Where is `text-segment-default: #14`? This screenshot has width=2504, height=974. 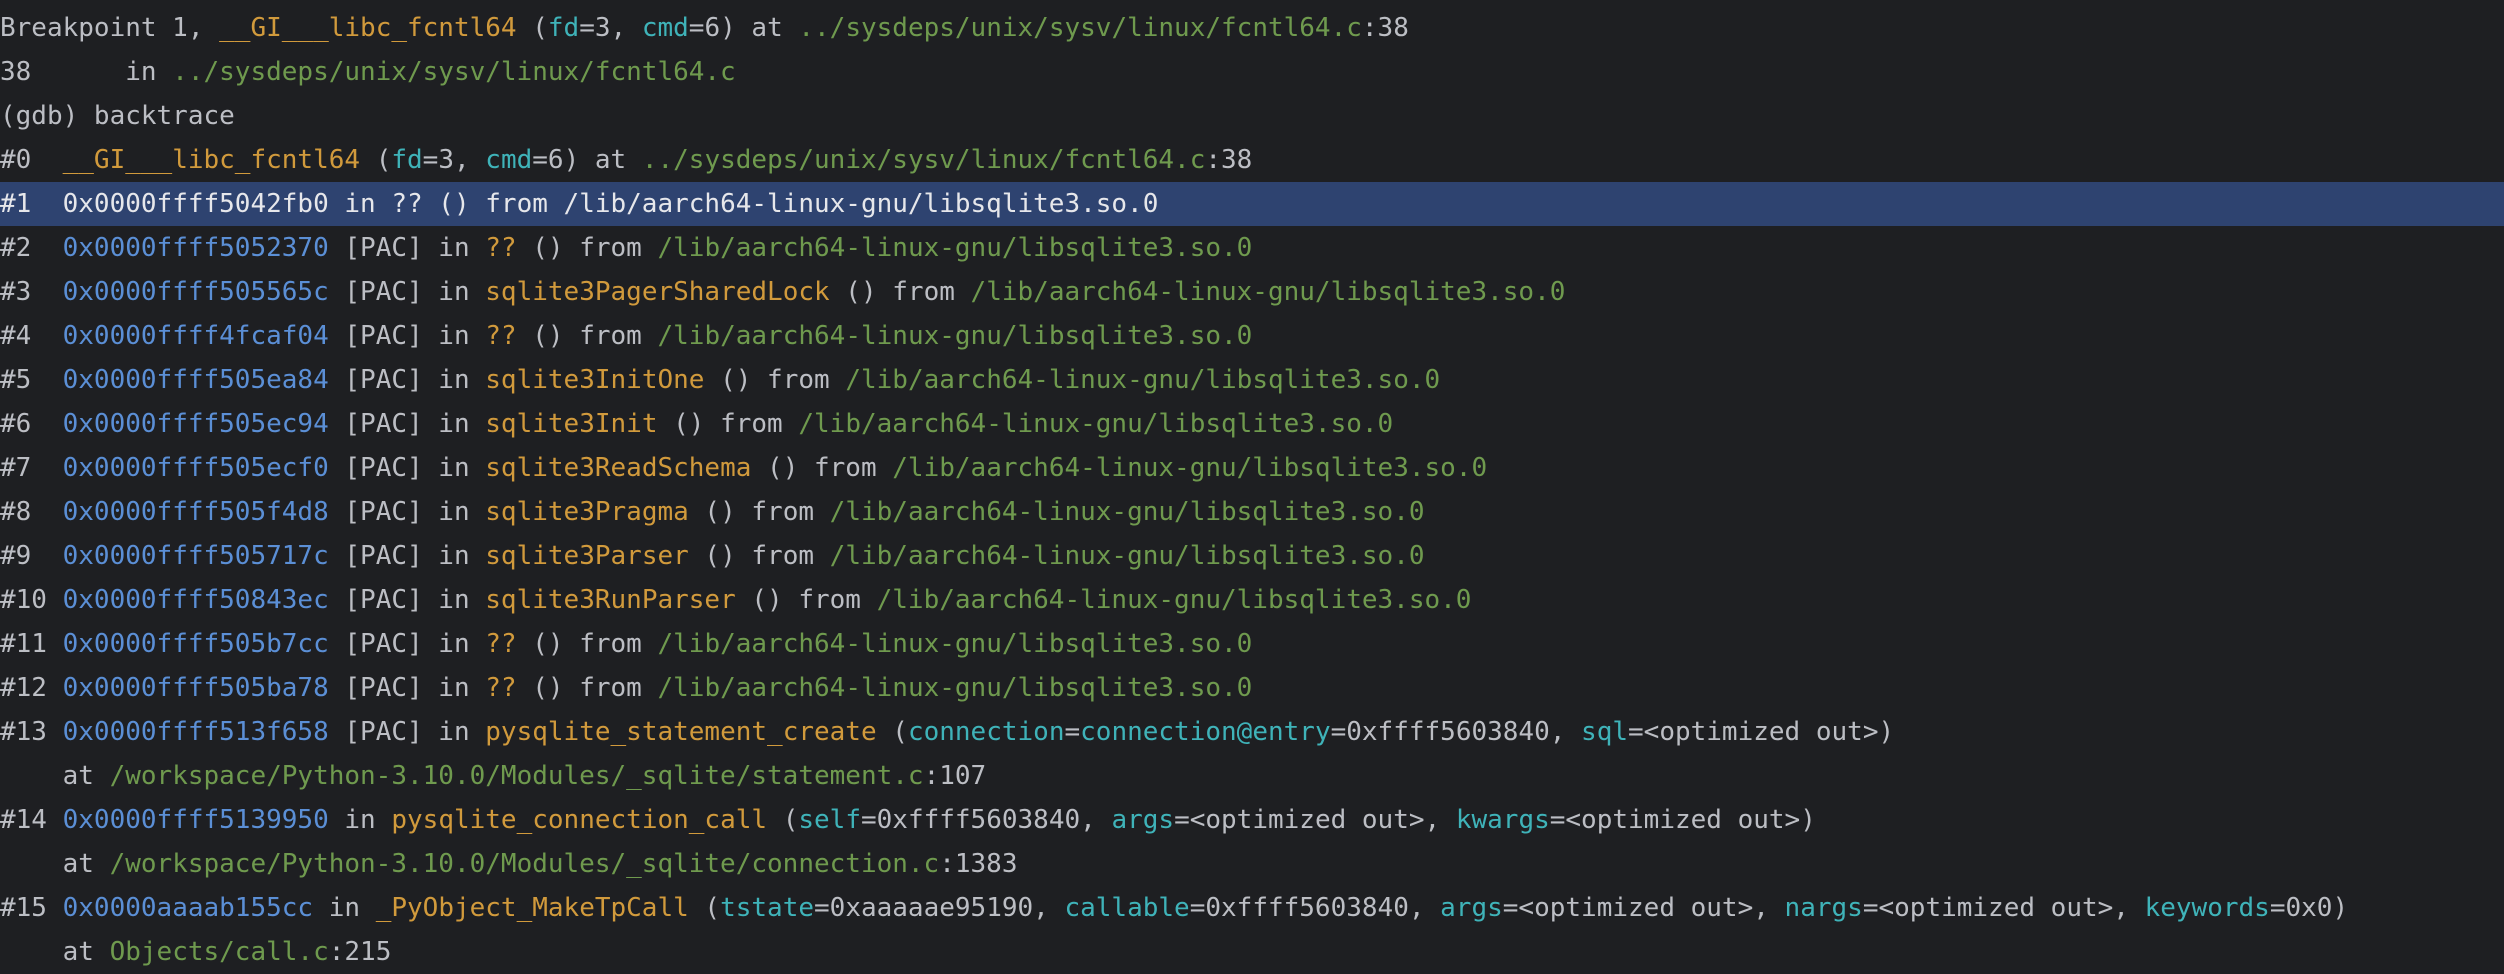
text-segment-default: #14 is located at coordinates (31, 820).